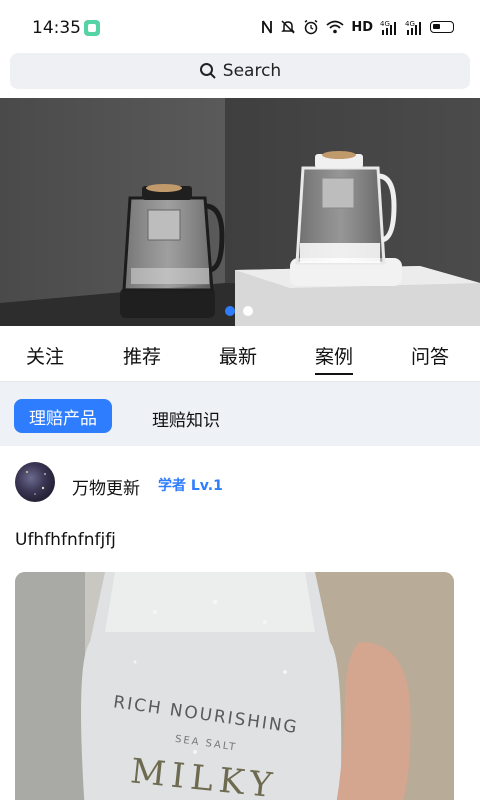 This screenshot has width=480, height=800. Describe the element at coordinates (207, 71) in the screenshot. I see `search-icon` at that location.